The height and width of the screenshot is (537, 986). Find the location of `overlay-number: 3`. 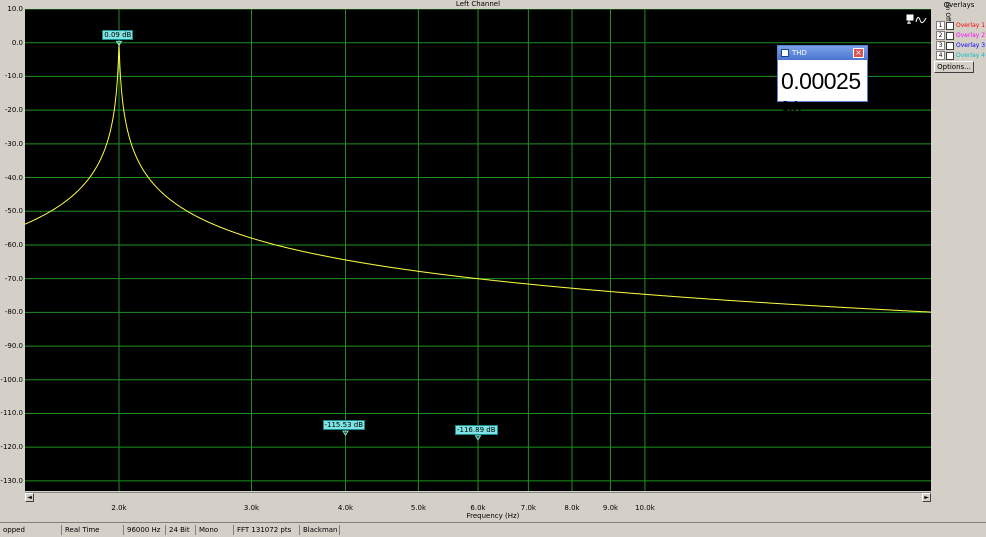

overlay-number: 3 is located at coordinates (940, 45).